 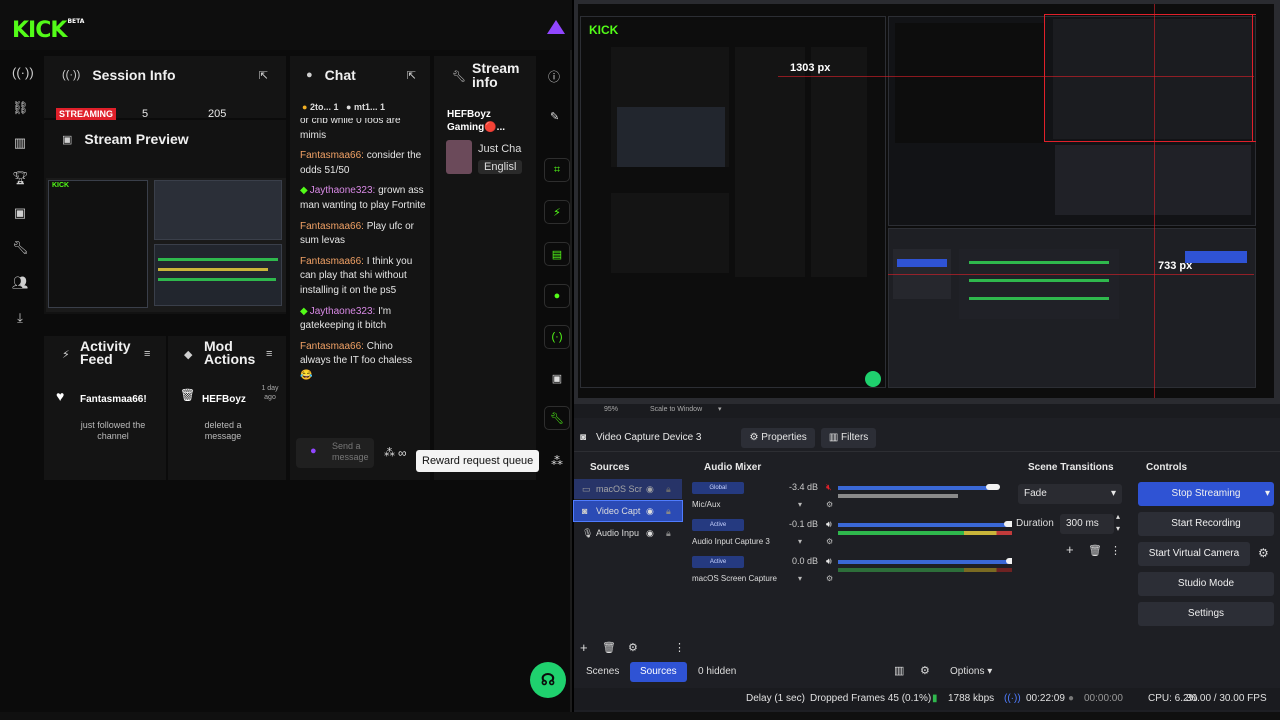 What do you see at coordinates (113, 399) in the screenshot?
I see `activity-user: Fantasmaa66!` at bounding box center [113, 399].